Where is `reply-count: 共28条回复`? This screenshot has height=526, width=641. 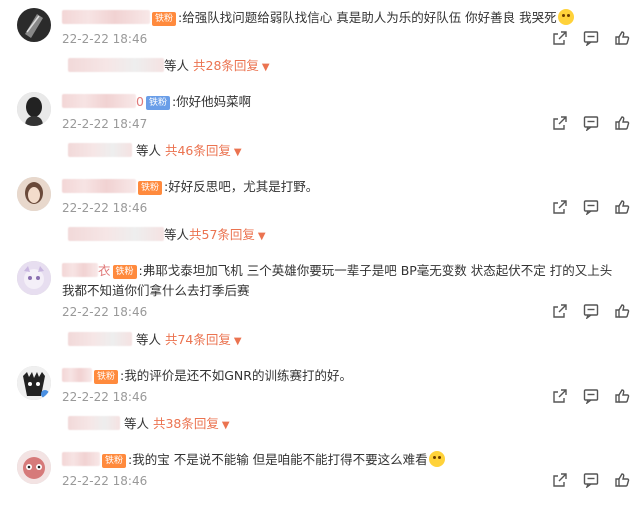
reply-count: 共28条回复 is located at coordinates (226, 65).